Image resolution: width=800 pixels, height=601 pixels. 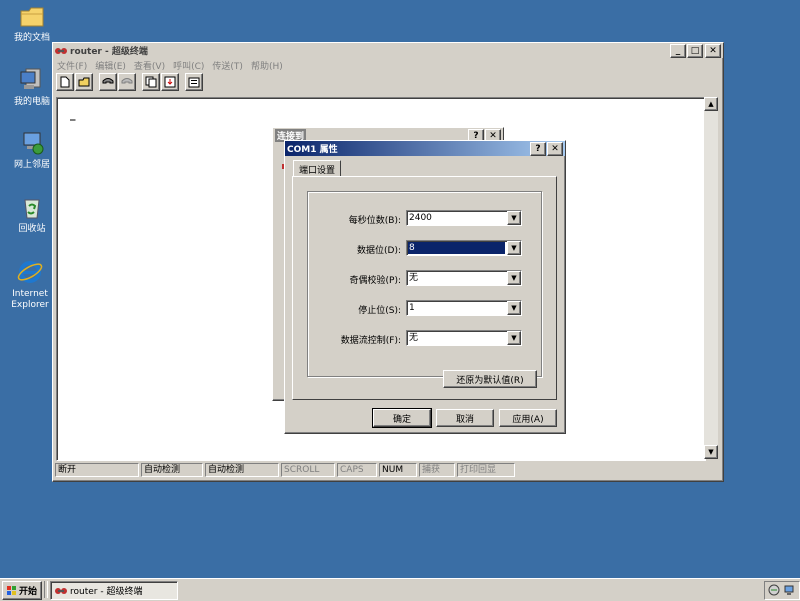 I want to click on start-button: 开始, so click(x=22, y=590).